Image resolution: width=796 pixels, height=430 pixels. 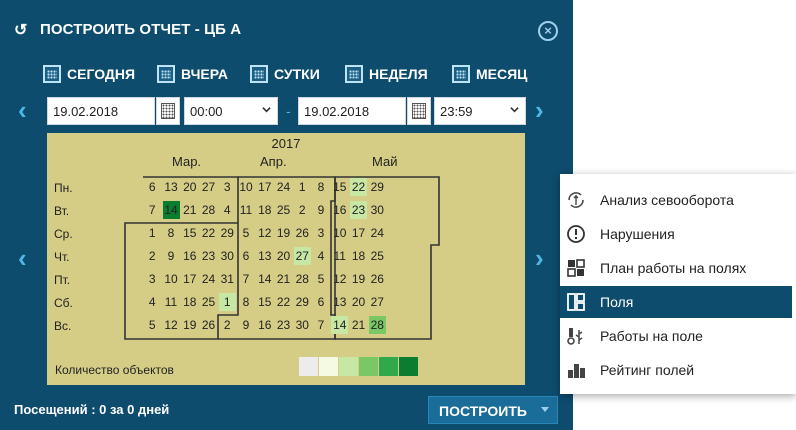 I want to click on range-yesterday-button: ВЧЕРА, so click(x=192, y=74).